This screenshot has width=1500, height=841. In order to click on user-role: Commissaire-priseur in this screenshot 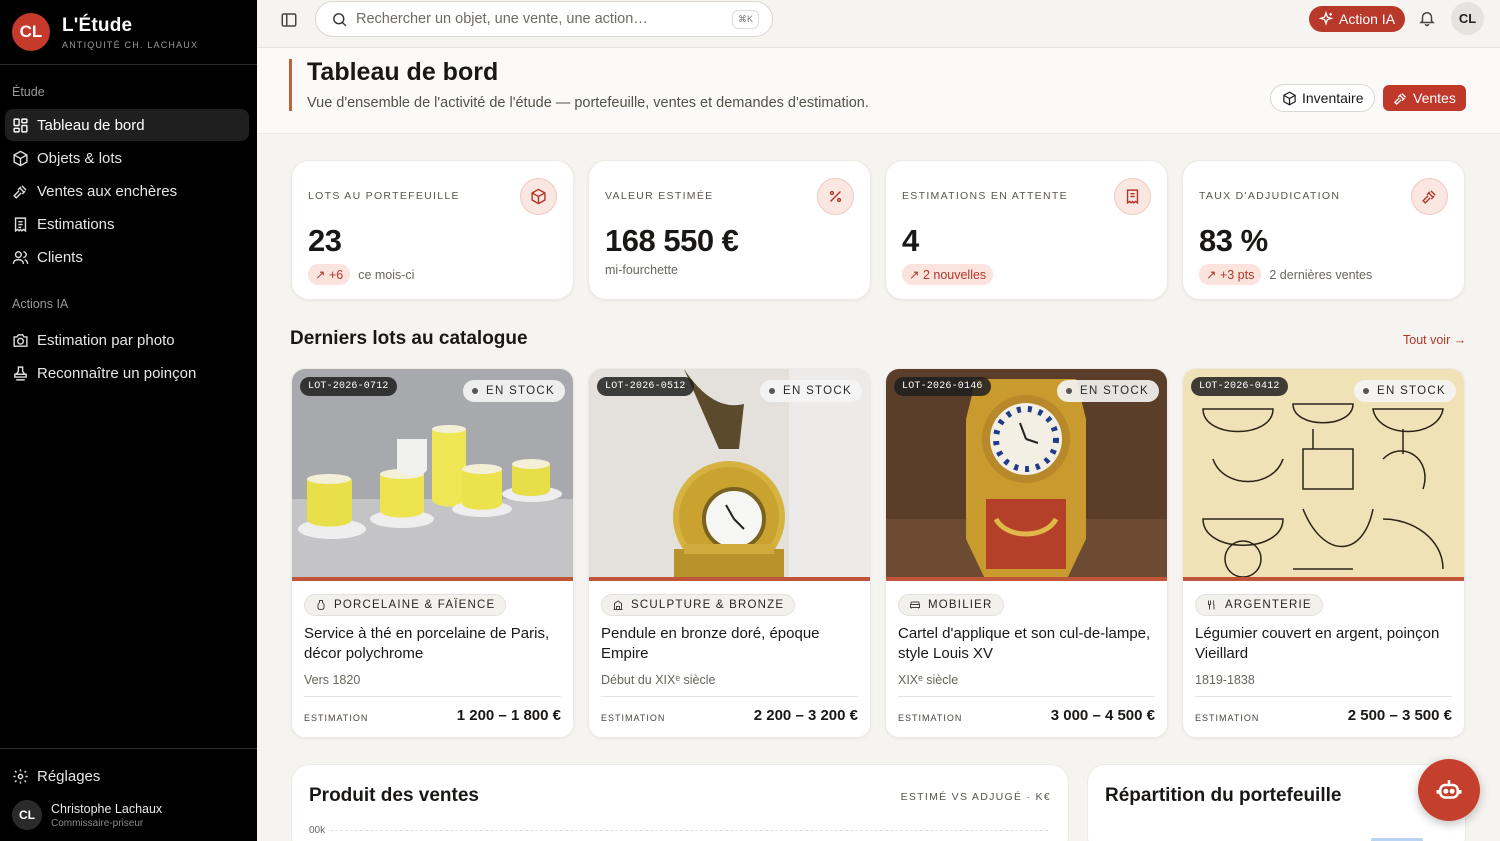, I will do `click(97, 823)`.